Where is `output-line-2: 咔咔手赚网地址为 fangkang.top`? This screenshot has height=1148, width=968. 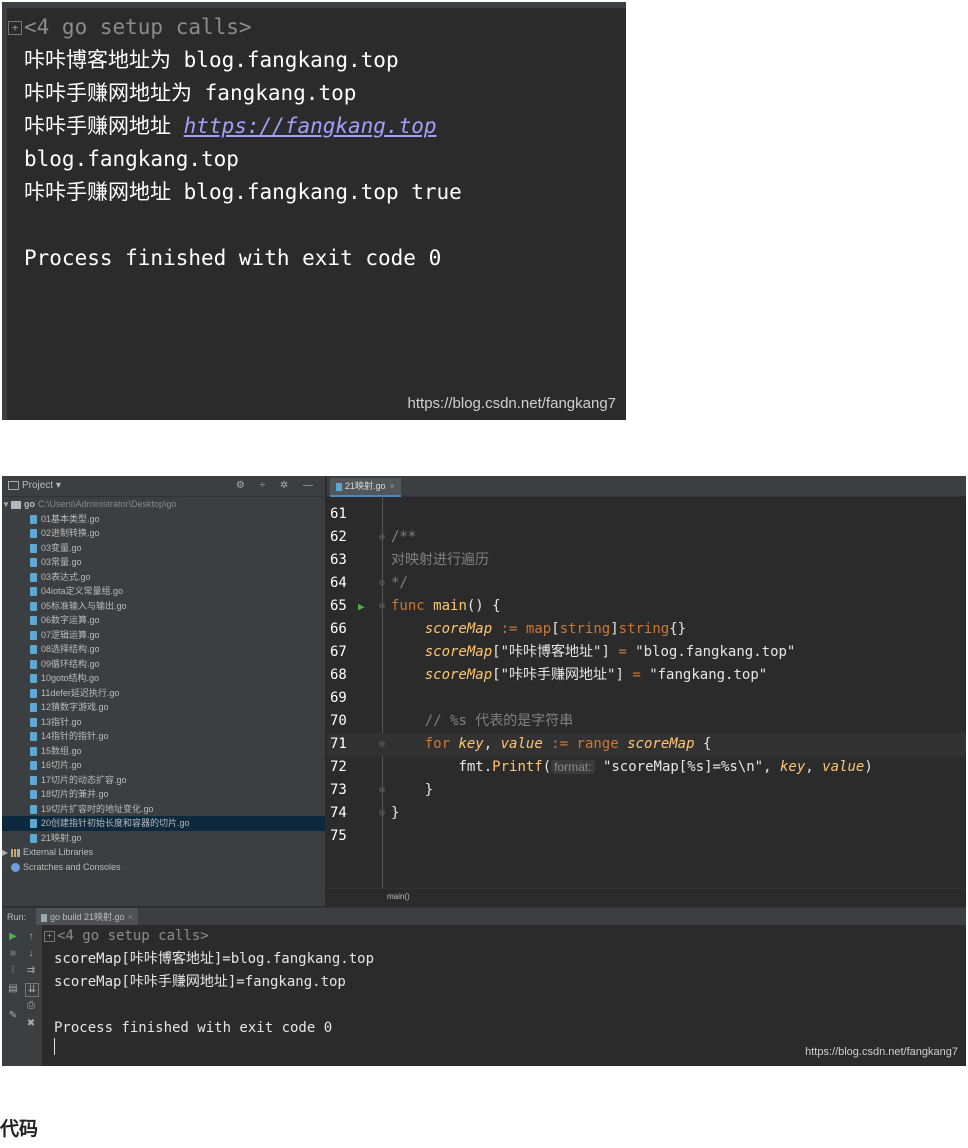 output-line-2: 咔咔手赚网地址为 fangkang.top is located at coordinates (190, 93).